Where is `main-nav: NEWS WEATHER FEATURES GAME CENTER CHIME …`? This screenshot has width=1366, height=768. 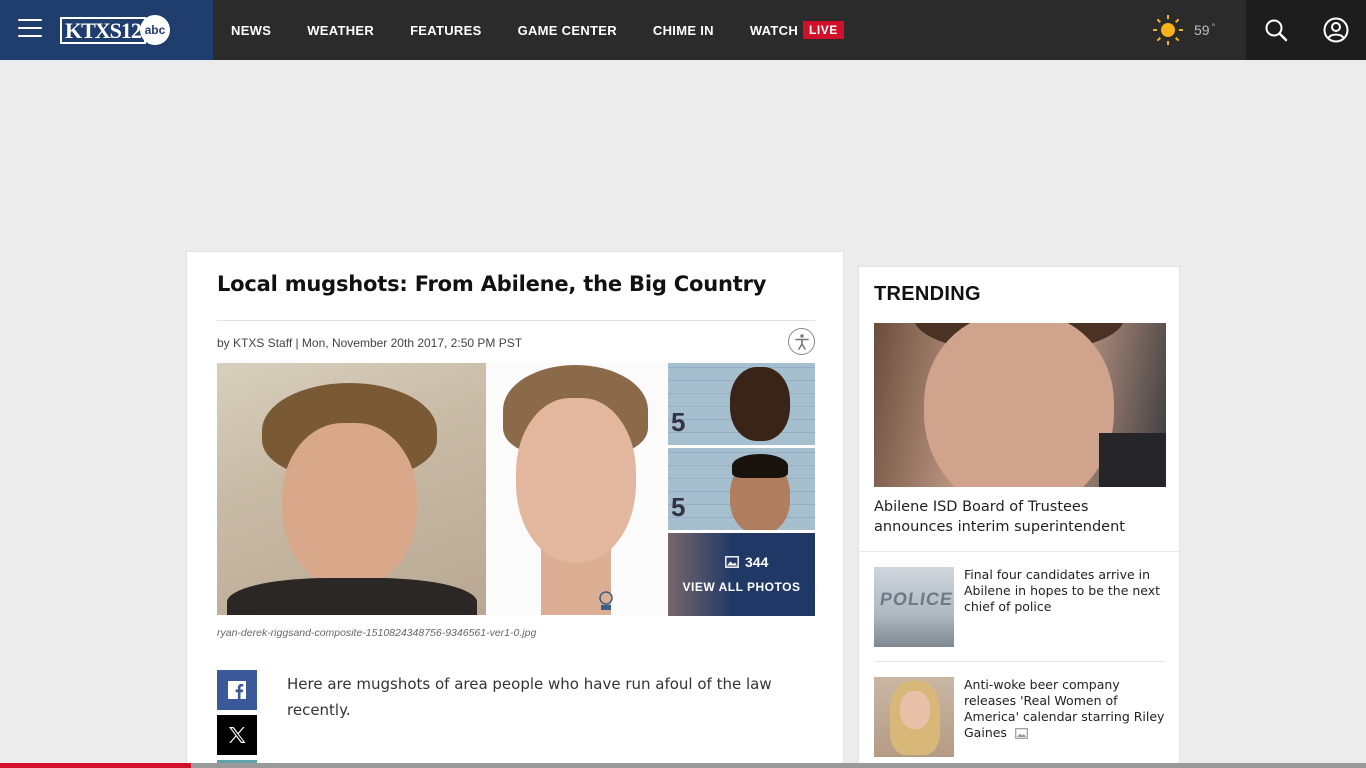 main-nav: NEWS WEATHER FEATURES GAME CENTER CHIME … is located at coordinates (555, 30).